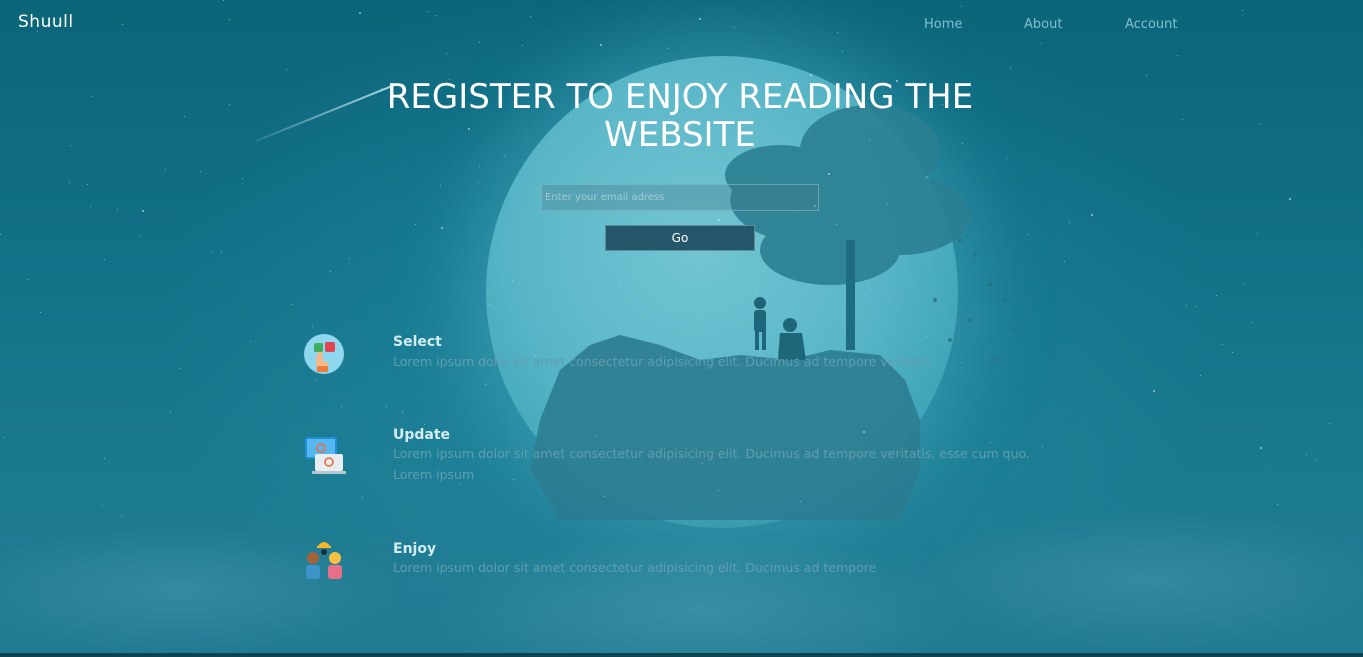 The height and width of the screenshot is (657, 1363). Describe the element at coordinates (46, 22) in the screenshot. I see `brand-logo: Shuull` at that location.